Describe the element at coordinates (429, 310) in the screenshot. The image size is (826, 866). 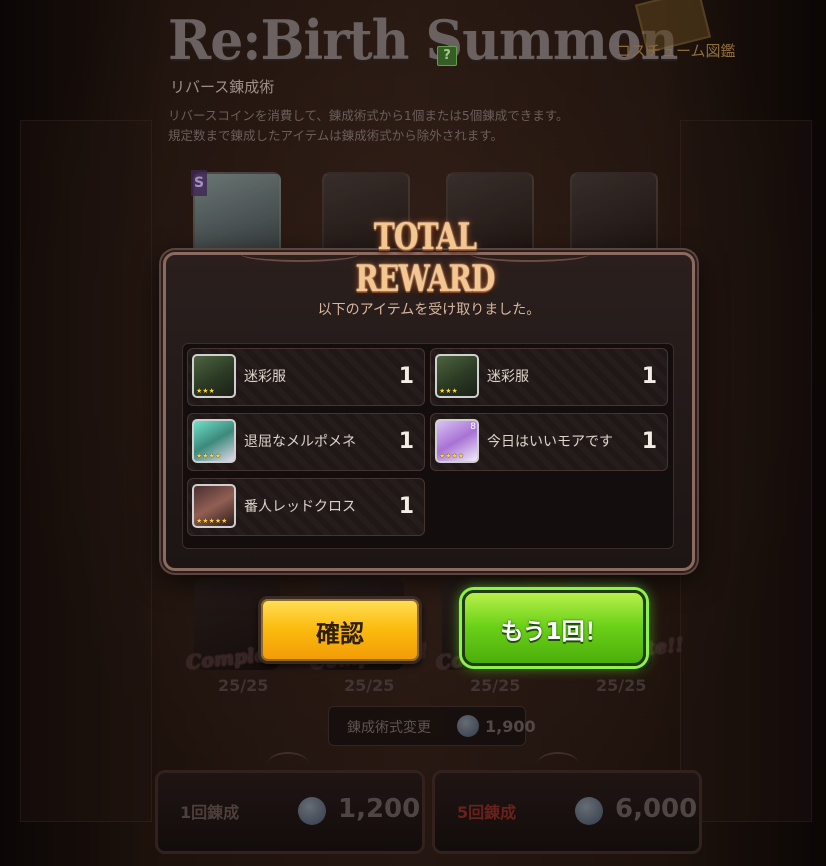
I see `reward-message: 以下のアイテムを受け取りました。` at that location.